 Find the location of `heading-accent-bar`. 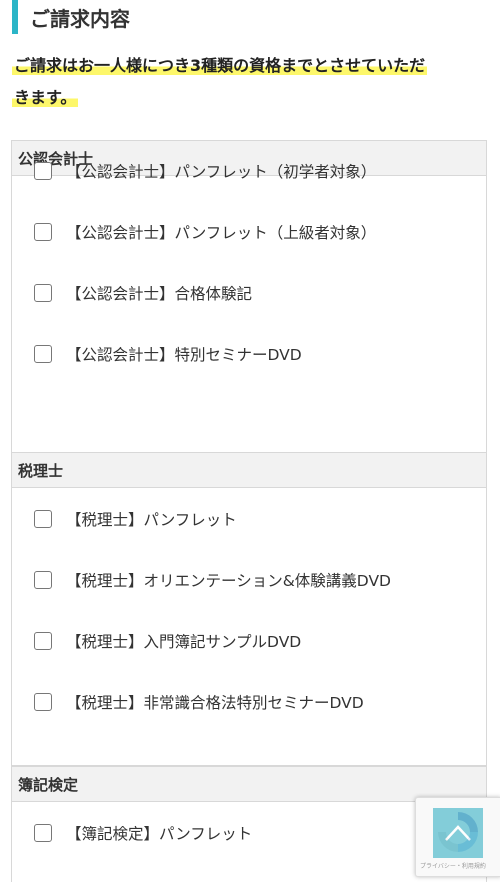

heading-accent-bar is located at coordinates (15, 17).